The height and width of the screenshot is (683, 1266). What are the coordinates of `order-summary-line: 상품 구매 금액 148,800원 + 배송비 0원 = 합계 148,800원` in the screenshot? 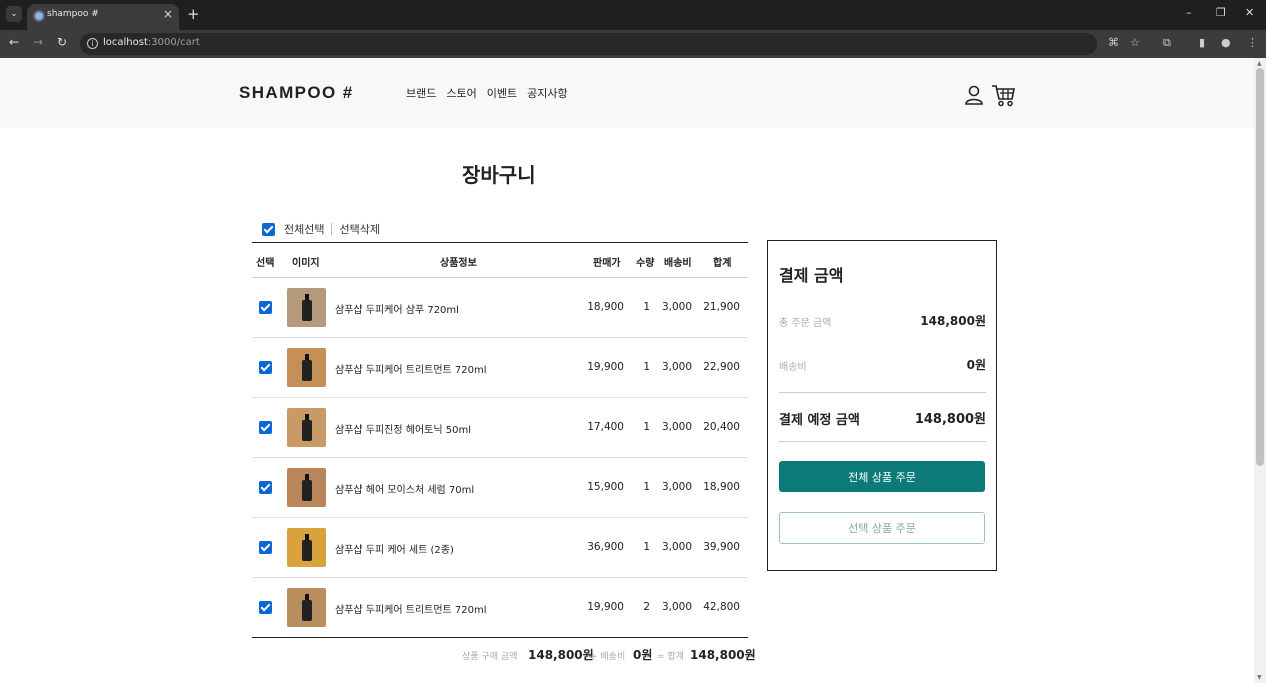 It's located at (504, 655).